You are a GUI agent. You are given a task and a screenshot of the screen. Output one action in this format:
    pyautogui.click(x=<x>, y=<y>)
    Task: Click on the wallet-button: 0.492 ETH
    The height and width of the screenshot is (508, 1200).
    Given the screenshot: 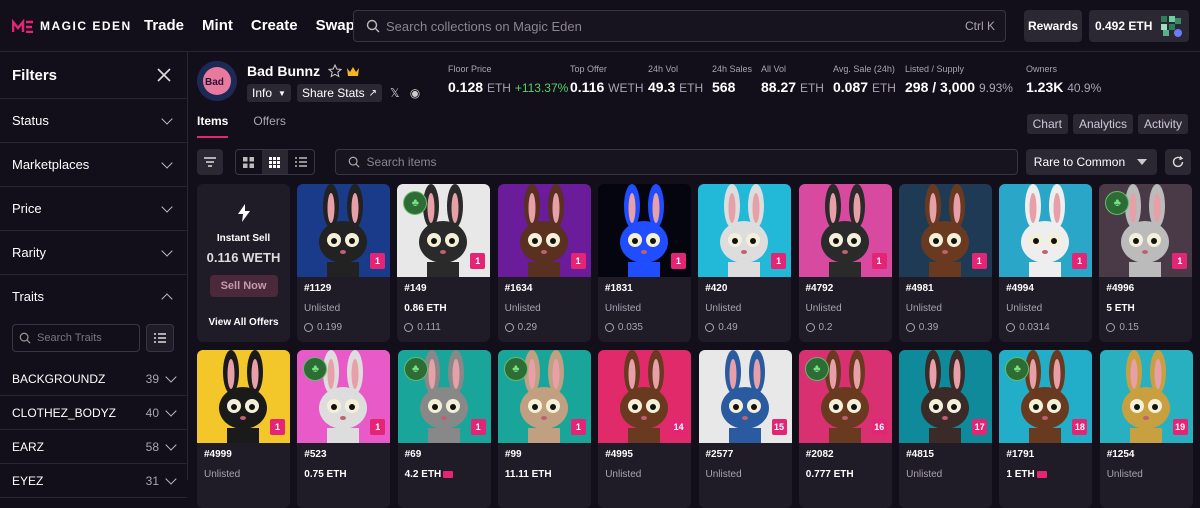 What is the action you would take?
    pyautogui.click(x=1139, y=26)
    